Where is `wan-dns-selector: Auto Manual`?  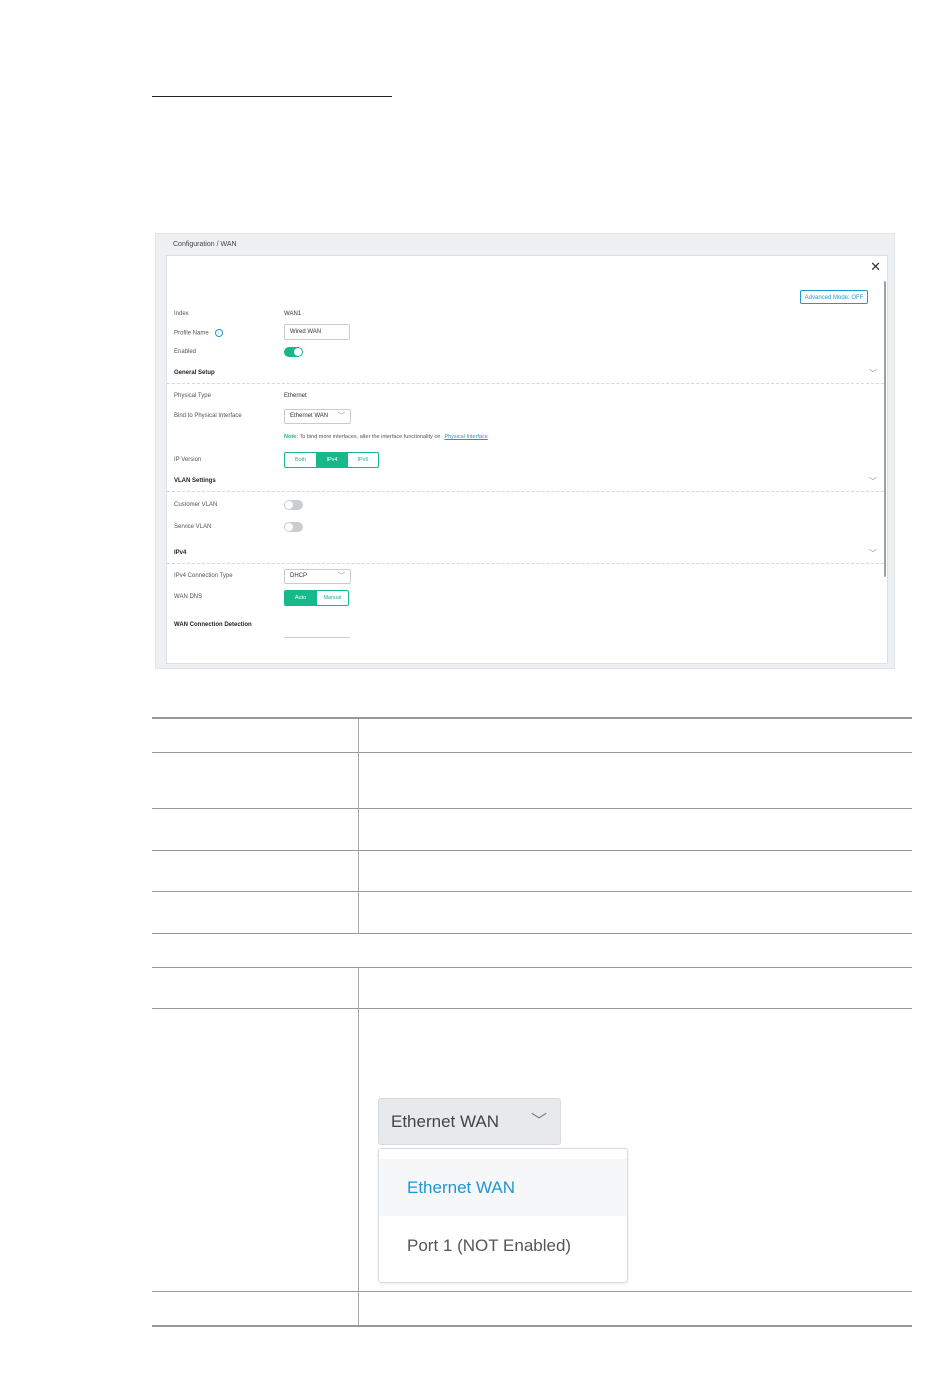
wan-dns-selector: Auto Manual is located at coordinates (316, 598).